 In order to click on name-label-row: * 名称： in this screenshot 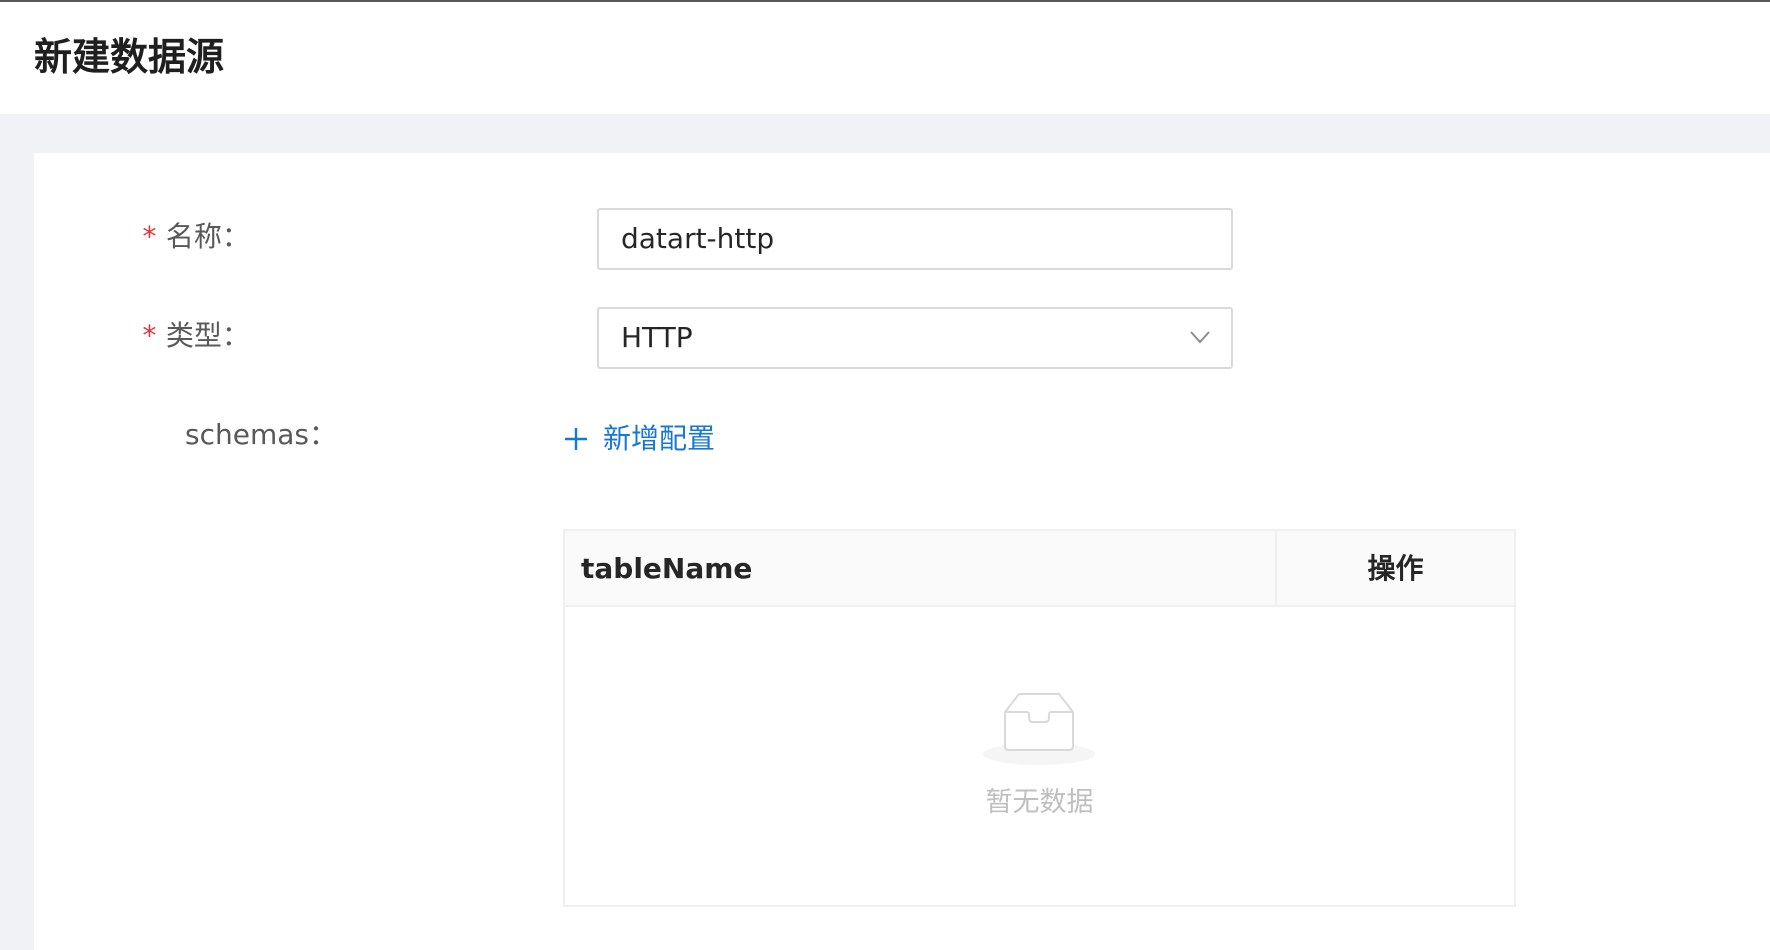, I will do `click(195, 237)`.